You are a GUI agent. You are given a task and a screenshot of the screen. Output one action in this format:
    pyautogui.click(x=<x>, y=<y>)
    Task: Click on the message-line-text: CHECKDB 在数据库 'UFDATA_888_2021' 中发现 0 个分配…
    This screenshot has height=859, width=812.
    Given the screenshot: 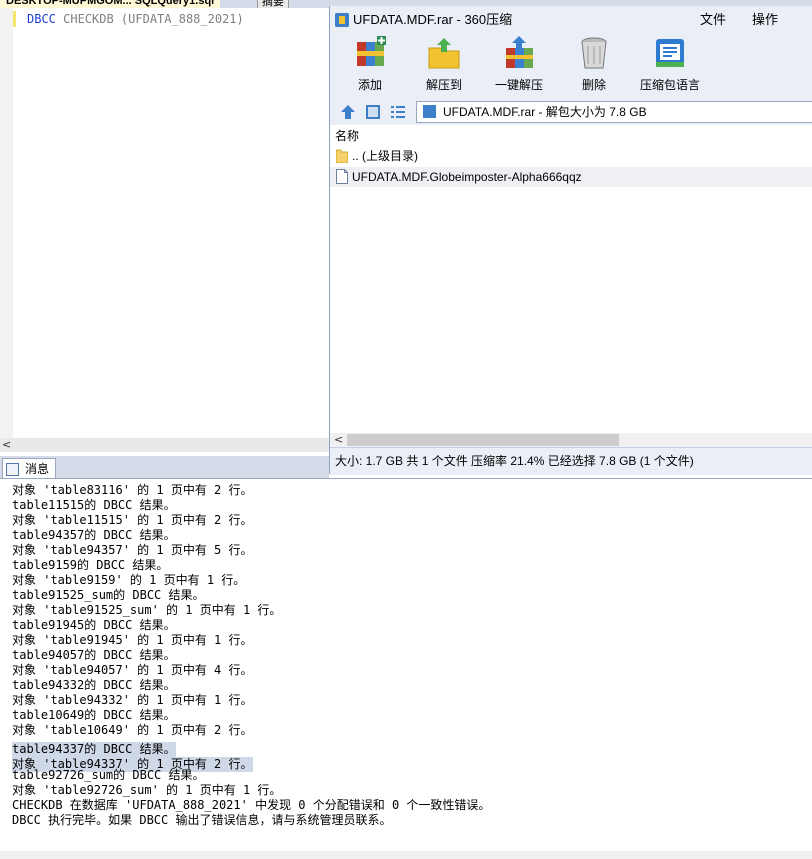 What is the action you would take?
    pyautogui.click(x=251, y=805)
    